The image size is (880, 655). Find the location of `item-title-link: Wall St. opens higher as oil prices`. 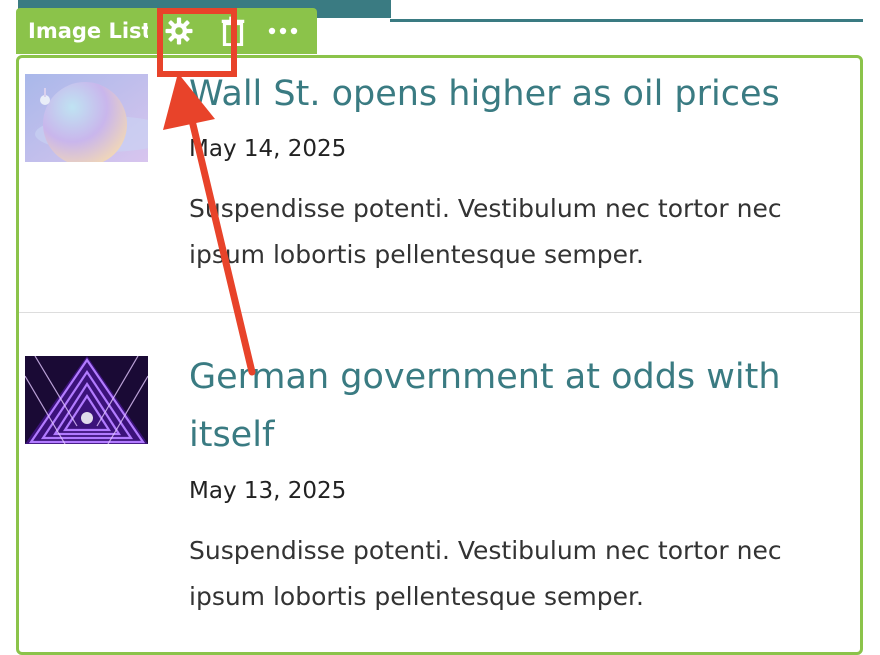

item-title-link: Wall St. opens higher as oil prices is located at coordinates (498, 94).